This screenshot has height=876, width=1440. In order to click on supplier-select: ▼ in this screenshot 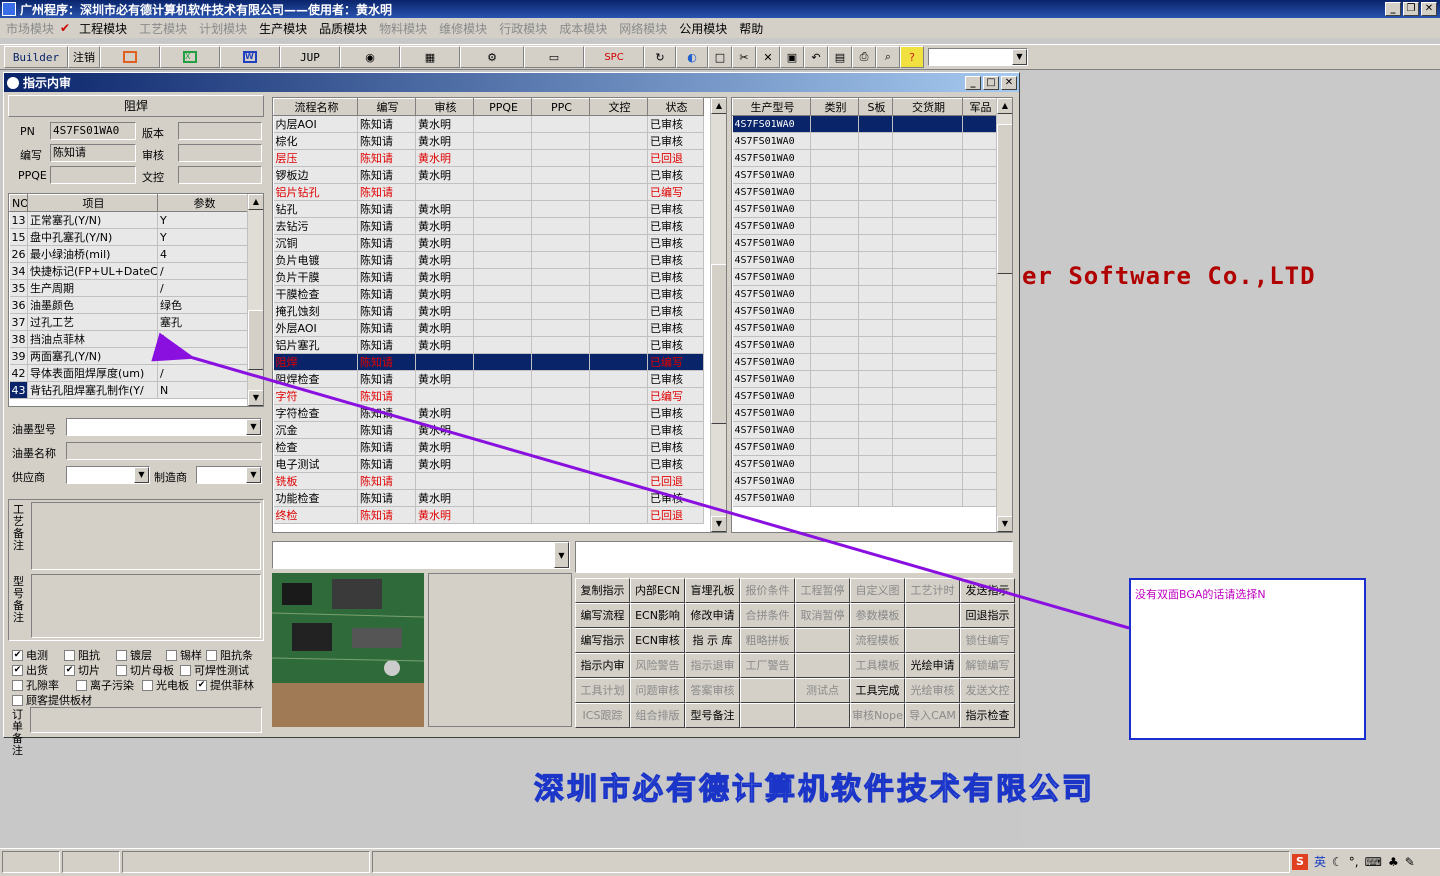, I will do `click(108, 475)`.